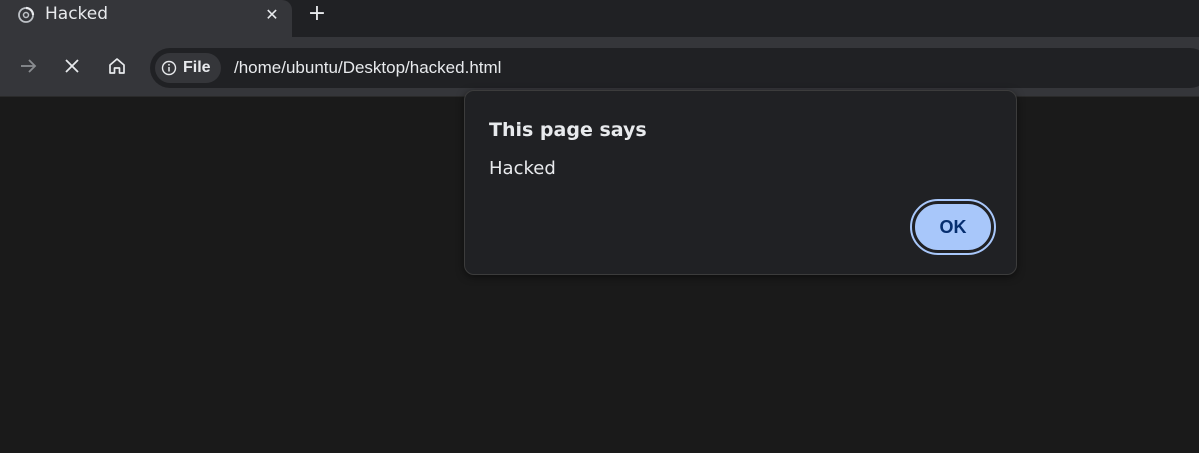 The width and height of the screenshot is (1199, 453). Describe the element at coordinates (599, 18) in the screenshot. I see `tab-strip: Hacked ✕ +` at that location.